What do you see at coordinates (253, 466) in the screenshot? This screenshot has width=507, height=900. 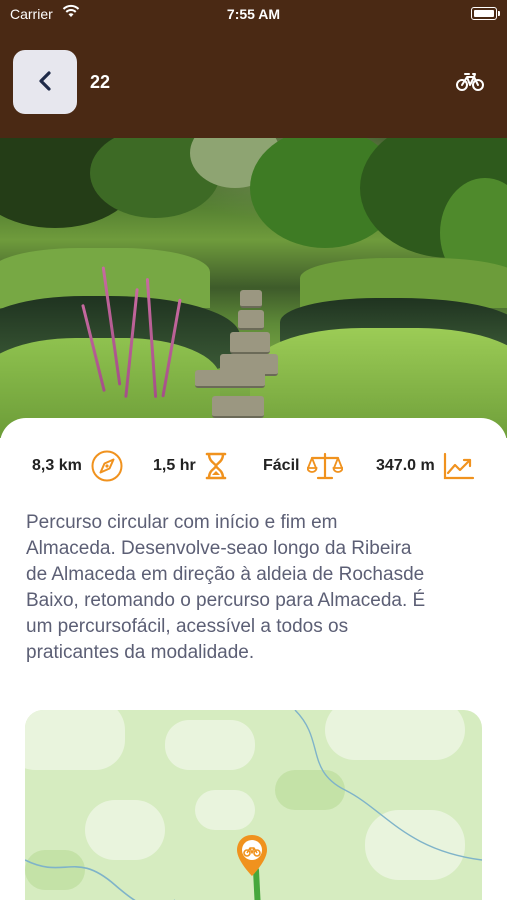 I see `route-stats: 8,3 km 1,5 hr Fácil 347.0 m` at bounding box center [253, 466].